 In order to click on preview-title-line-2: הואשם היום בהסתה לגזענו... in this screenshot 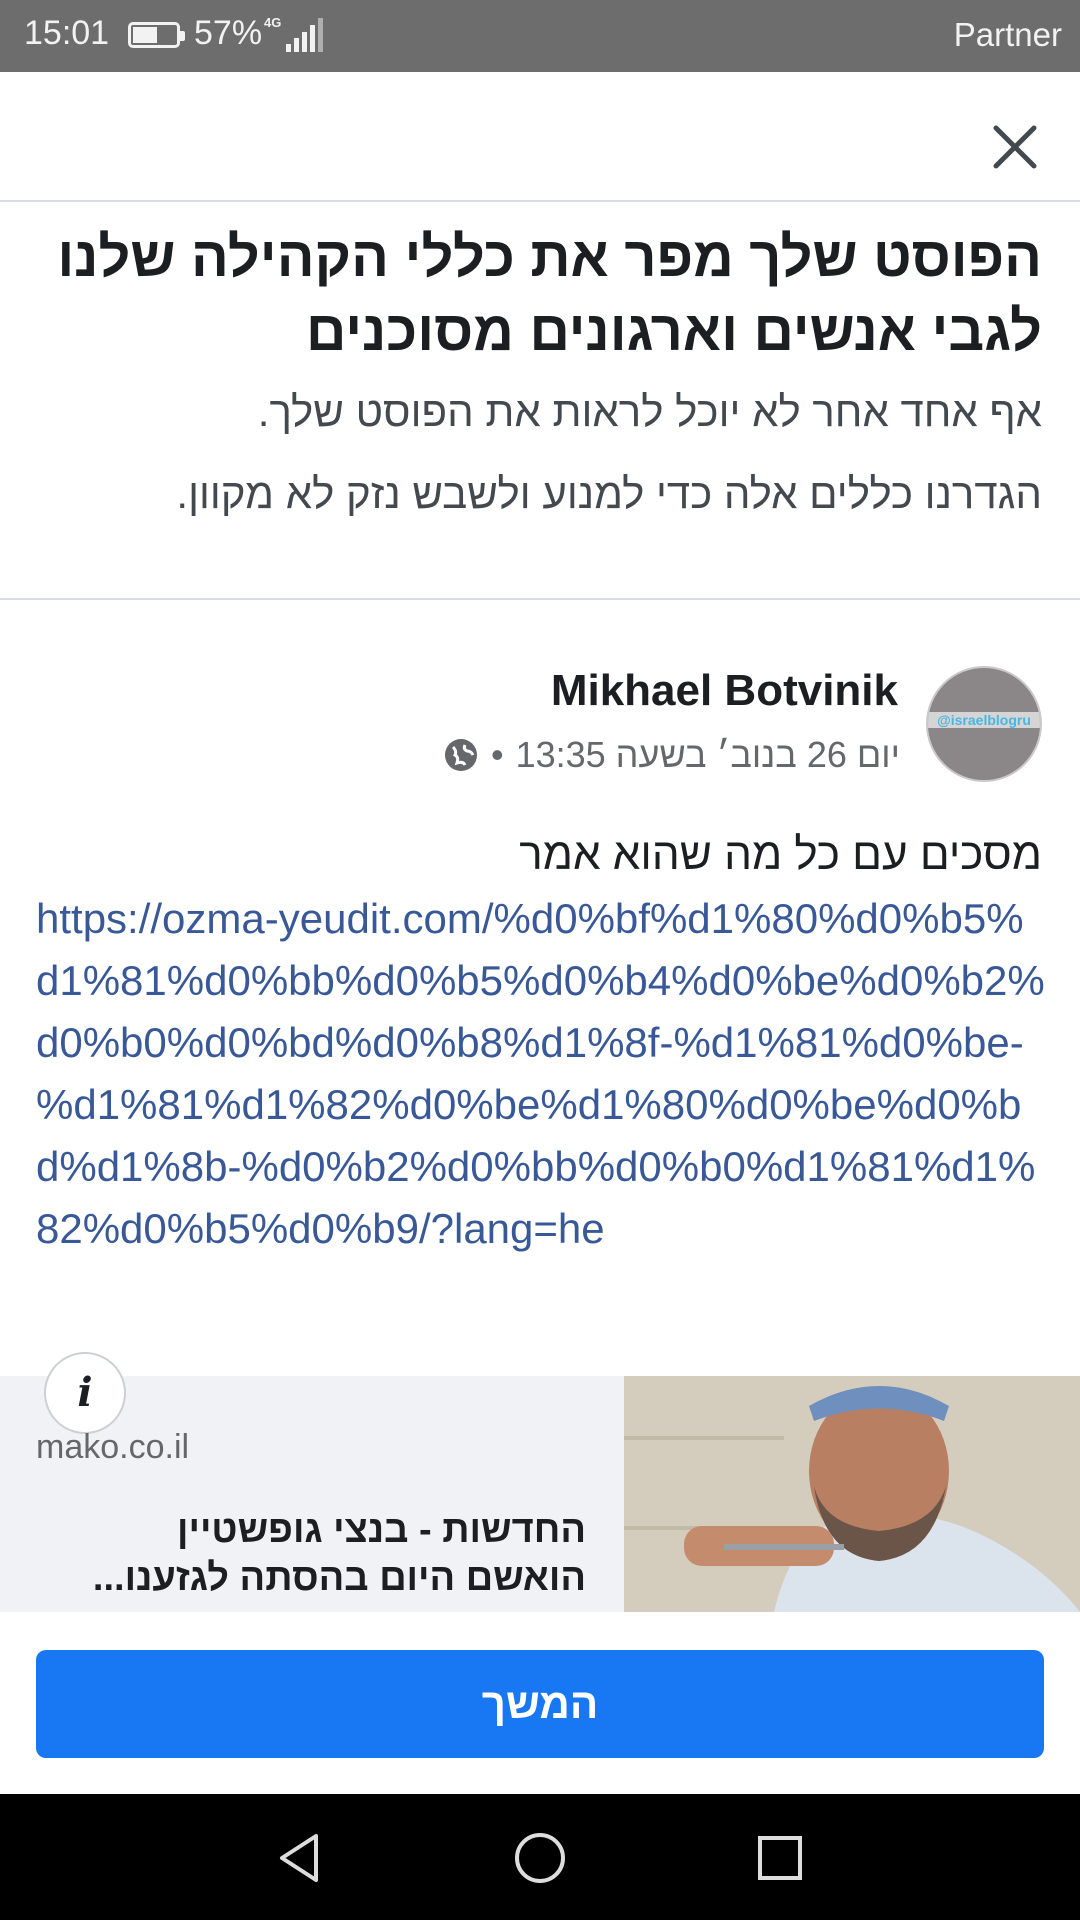, I will do `click(339, 1578)`.